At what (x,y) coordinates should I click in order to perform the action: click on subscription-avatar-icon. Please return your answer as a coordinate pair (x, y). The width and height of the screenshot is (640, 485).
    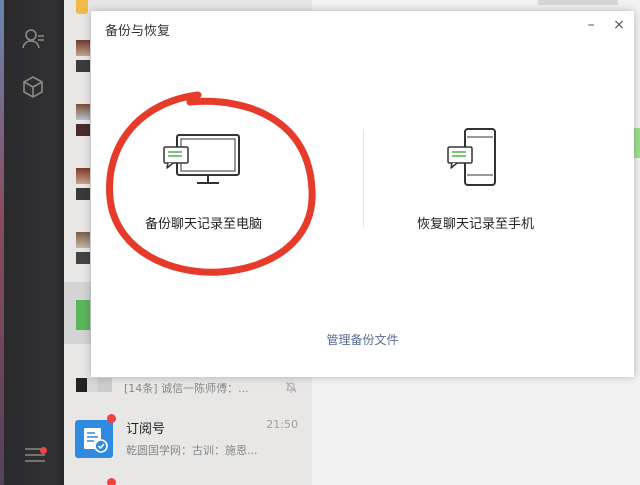
    Looking at the image, I should click on (94, 439).